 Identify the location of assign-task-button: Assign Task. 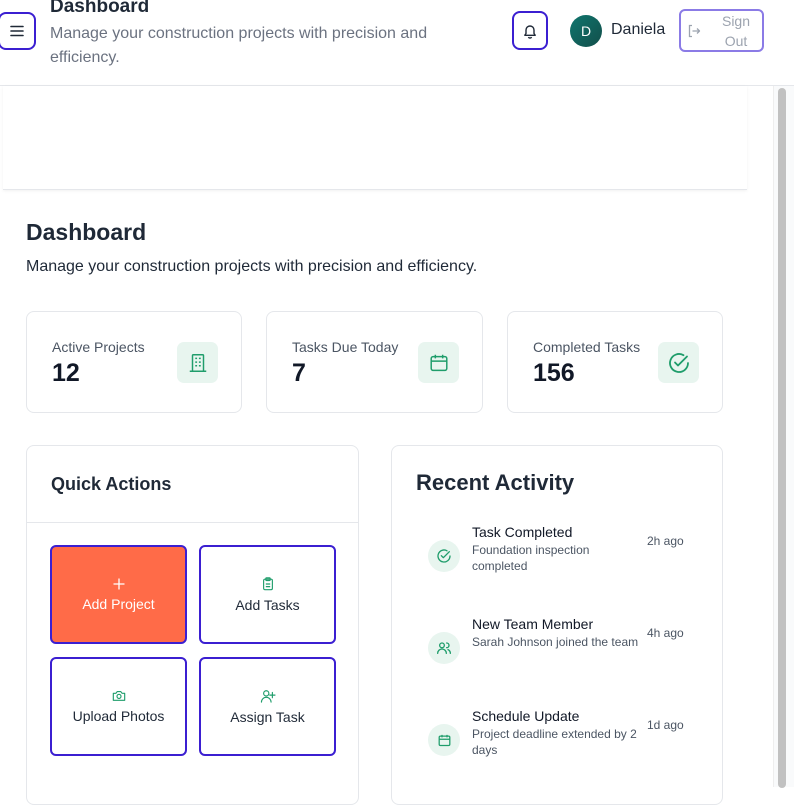
(267, 706).